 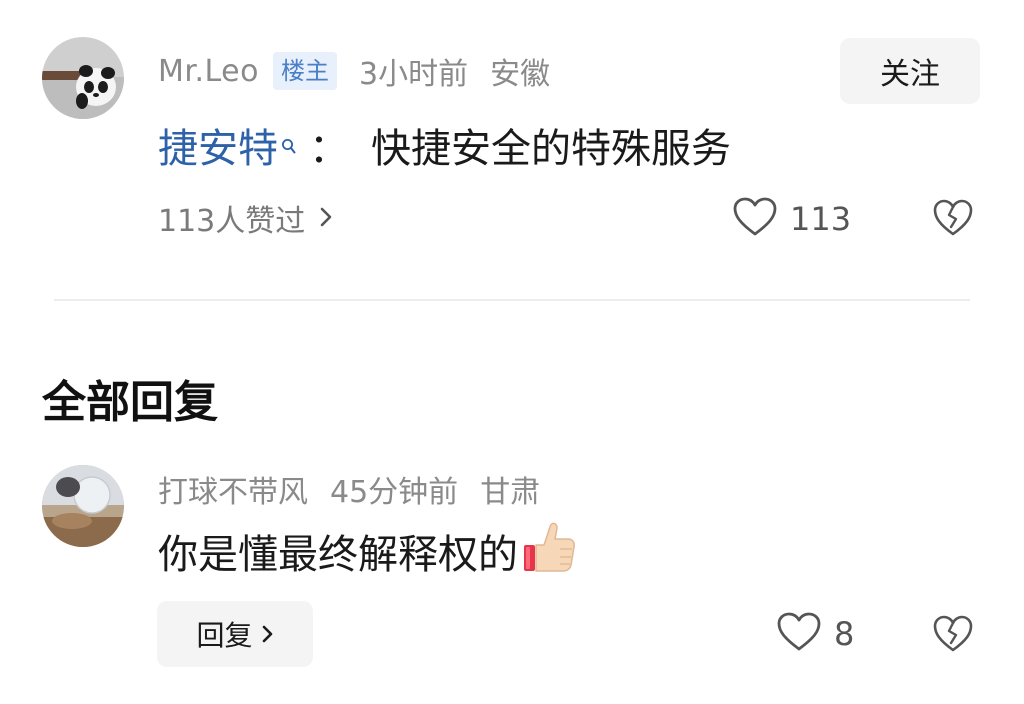 I want to click on reply-button-label: 回复, so click(x=224, y=635).